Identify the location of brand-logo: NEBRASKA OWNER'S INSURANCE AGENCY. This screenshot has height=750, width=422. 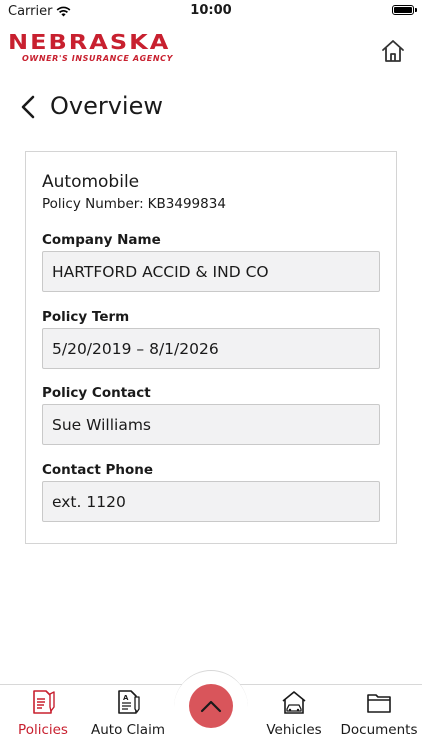
(110, 47).